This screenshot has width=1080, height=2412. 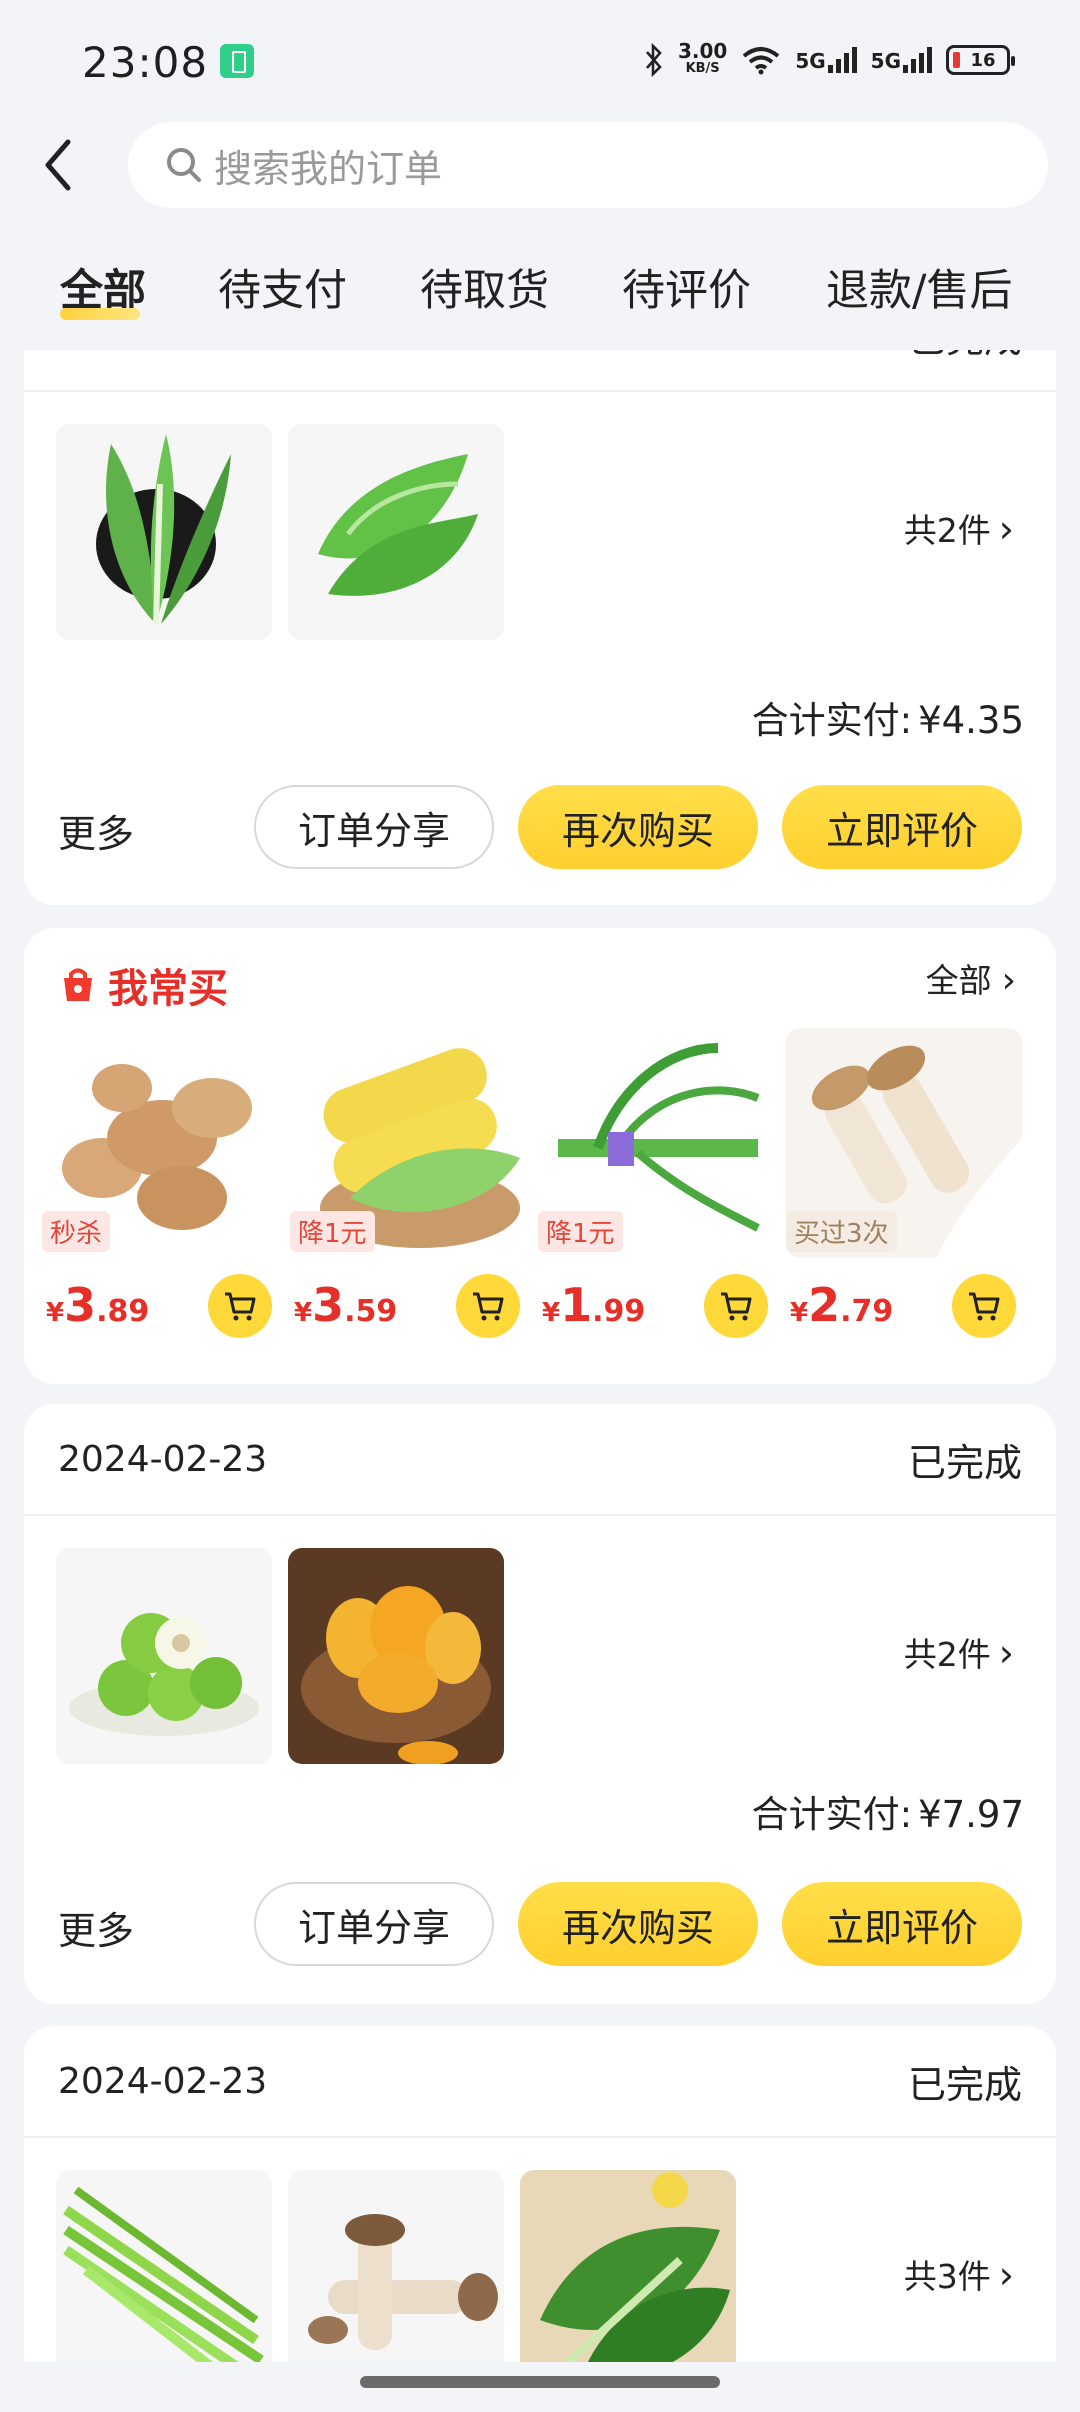 I want to click on app-badge-icon, so click(x=237, y=61).